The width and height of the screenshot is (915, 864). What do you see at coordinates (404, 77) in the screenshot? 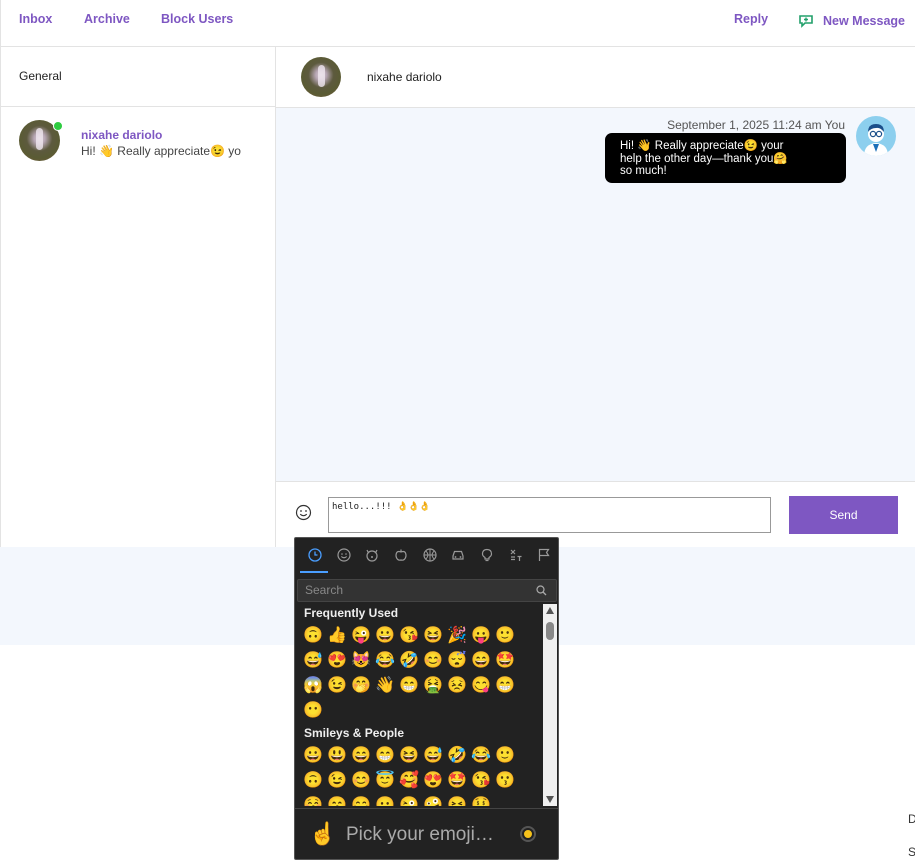
I see `chat-contact-name: nixahe dariolo` at bounding box center [404, 77].